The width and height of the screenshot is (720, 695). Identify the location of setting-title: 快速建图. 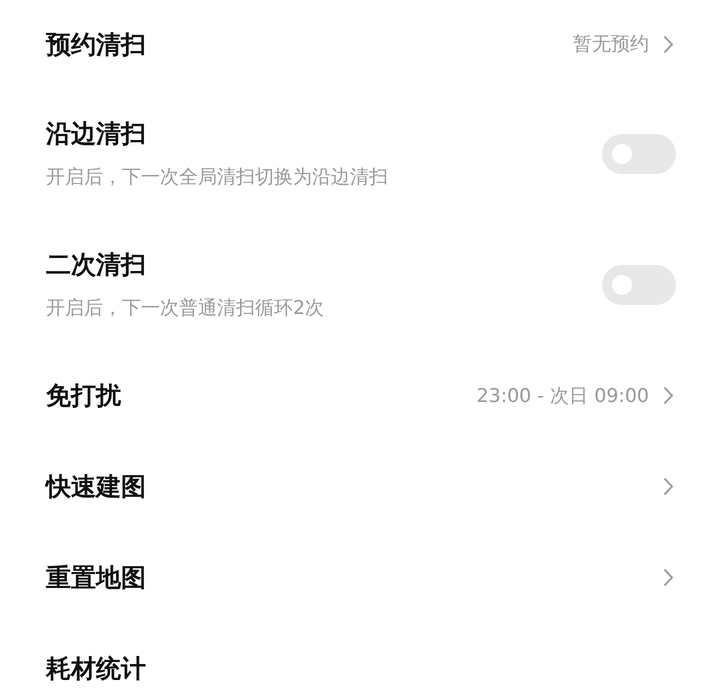
(96, 487).